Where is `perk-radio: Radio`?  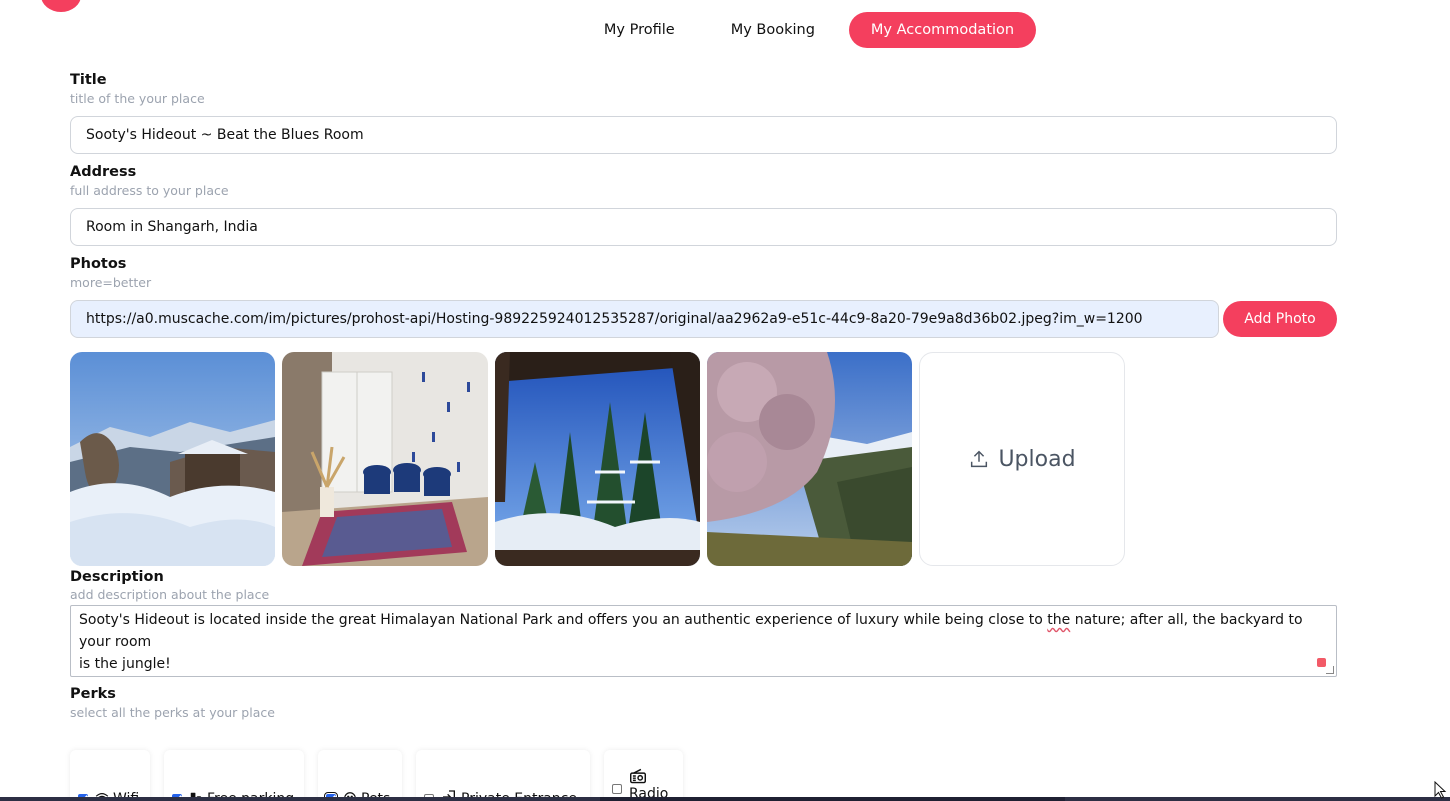 perk-radio: Radio is located at coordinates (643, 775).